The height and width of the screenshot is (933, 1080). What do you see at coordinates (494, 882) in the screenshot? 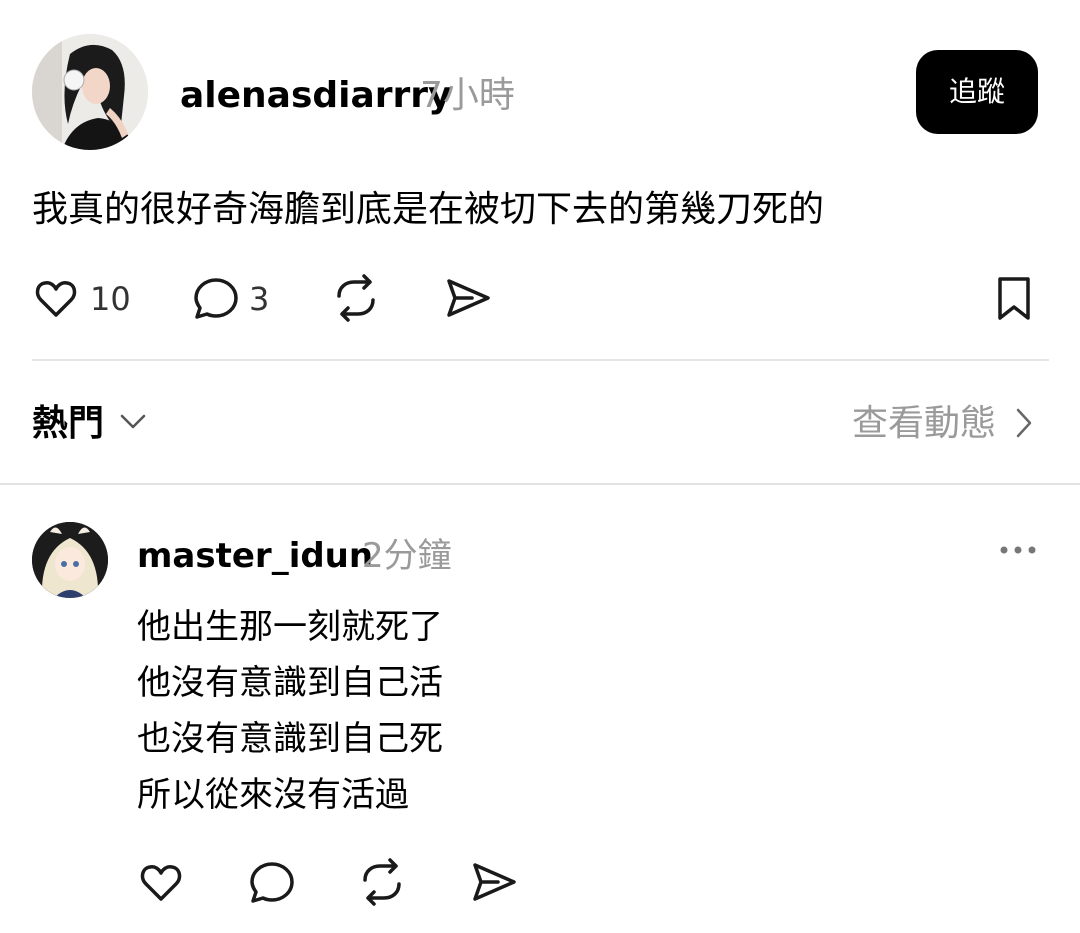
I see `reply-share-icon` at bounding box center [494, 882].